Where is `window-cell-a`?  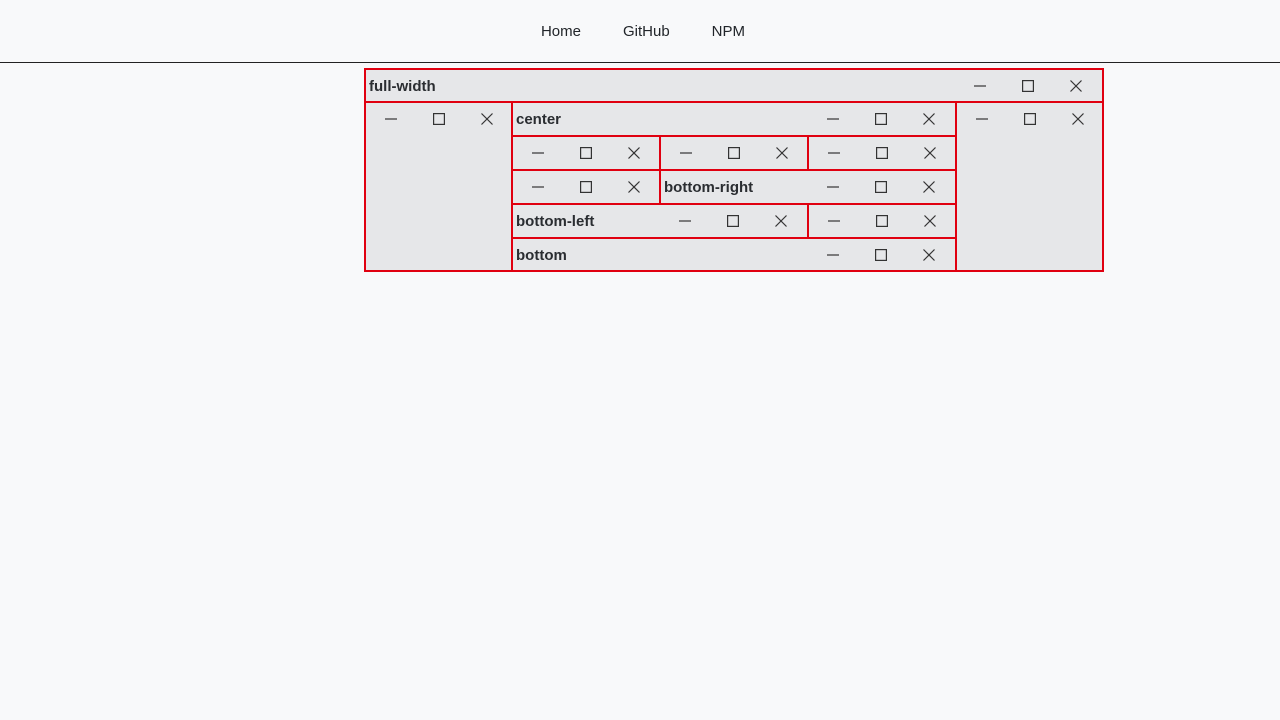 window-cell-a is located at coordinates (586, 153).